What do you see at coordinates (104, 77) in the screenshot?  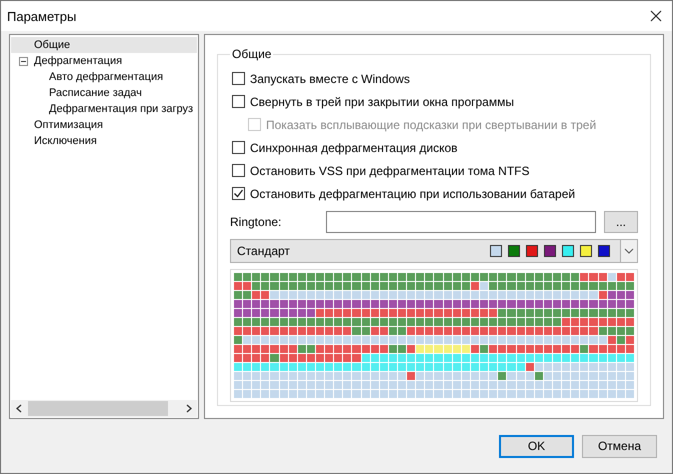 I see `tree-item: Авто дефрагментация` at bounding box center [104, 77].